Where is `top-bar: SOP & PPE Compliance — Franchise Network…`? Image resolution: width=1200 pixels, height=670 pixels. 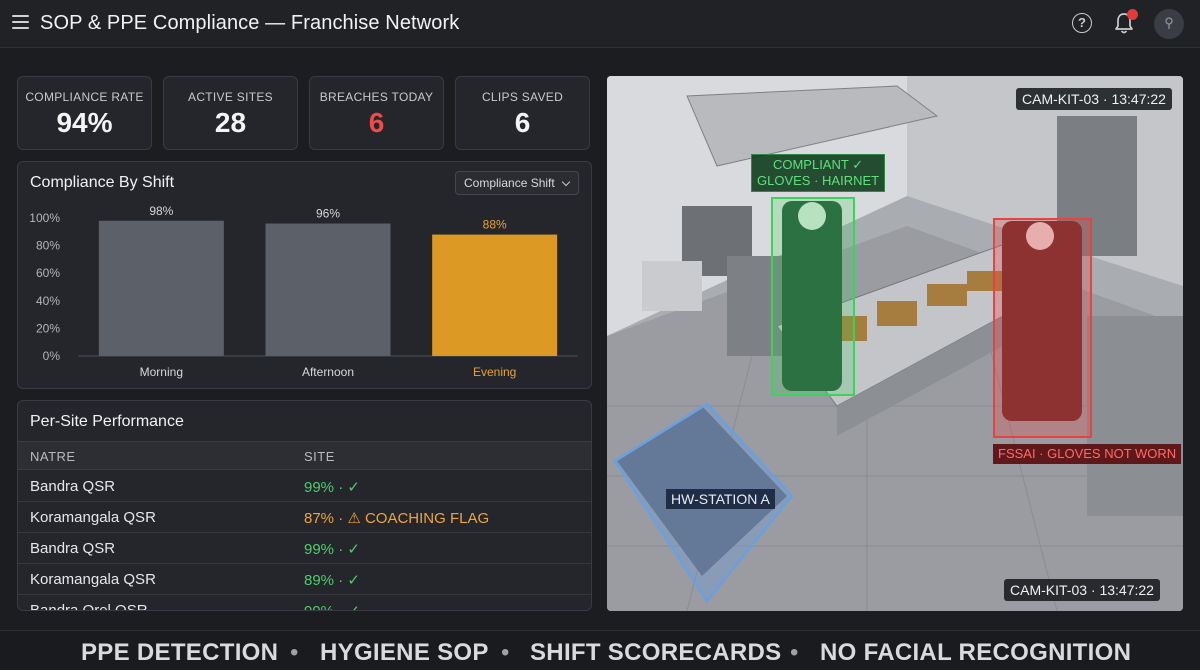
top-bar: SOP & PPE Compliance — Franchise Network… is located at coordinates (600, 24).